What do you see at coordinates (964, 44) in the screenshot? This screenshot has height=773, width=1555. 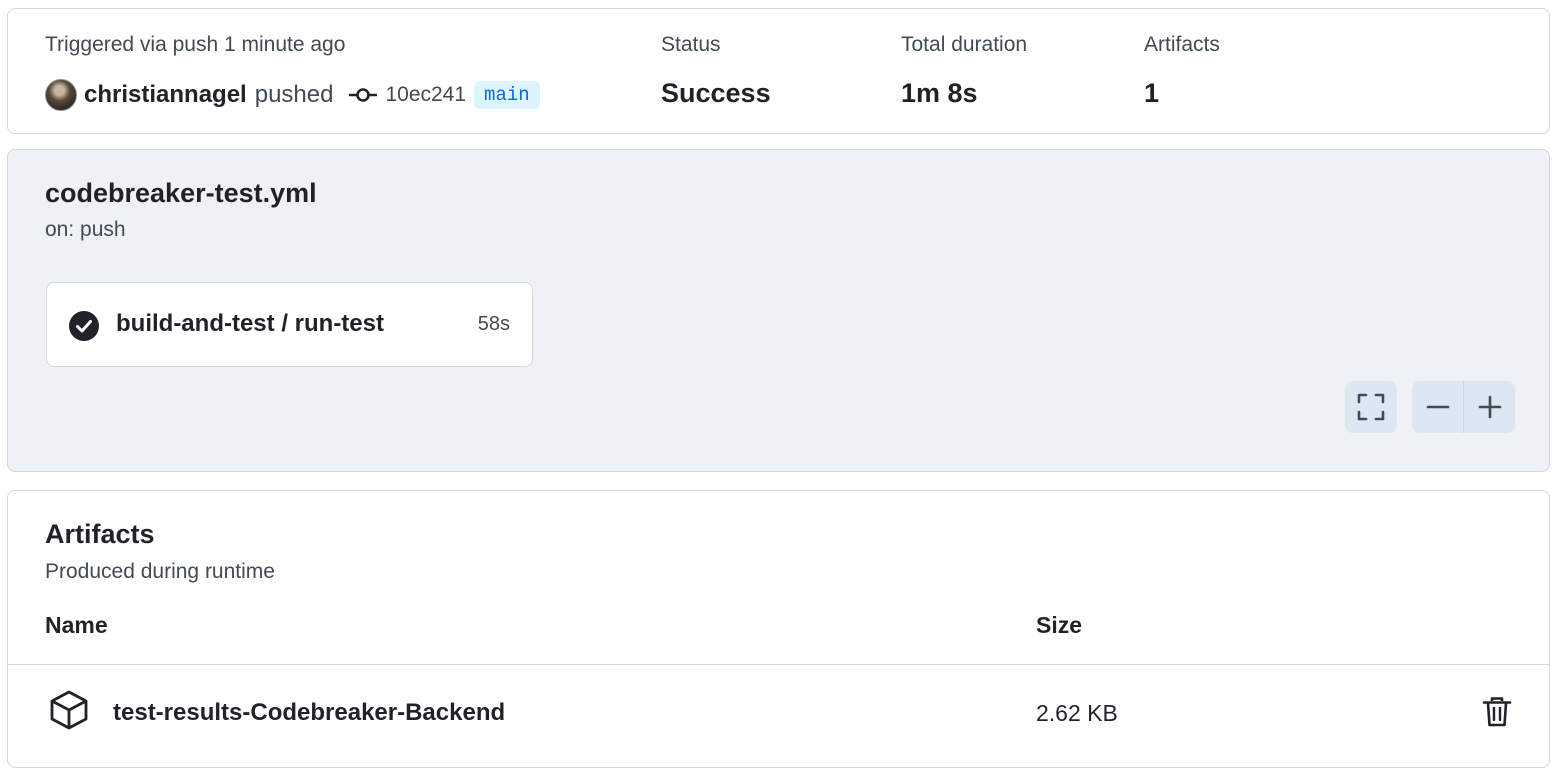 I see `duration-label: Total duration` at bounding box center [964, 44].